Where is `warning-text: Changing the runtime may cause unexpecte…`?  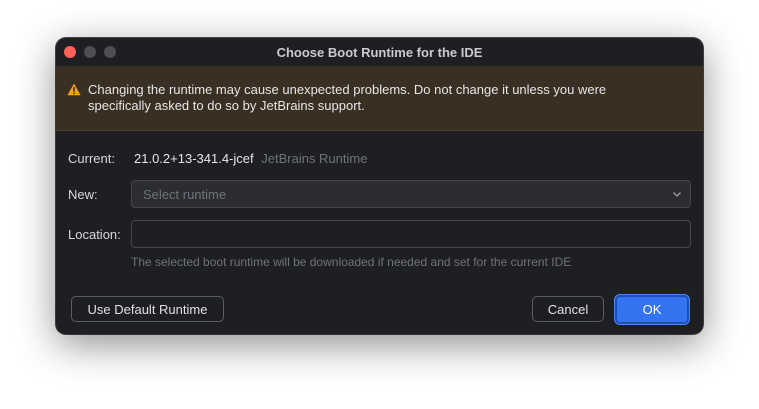 warning-text: Changing the runtime may cause unexpecte… is located at coordinates (347, 97).